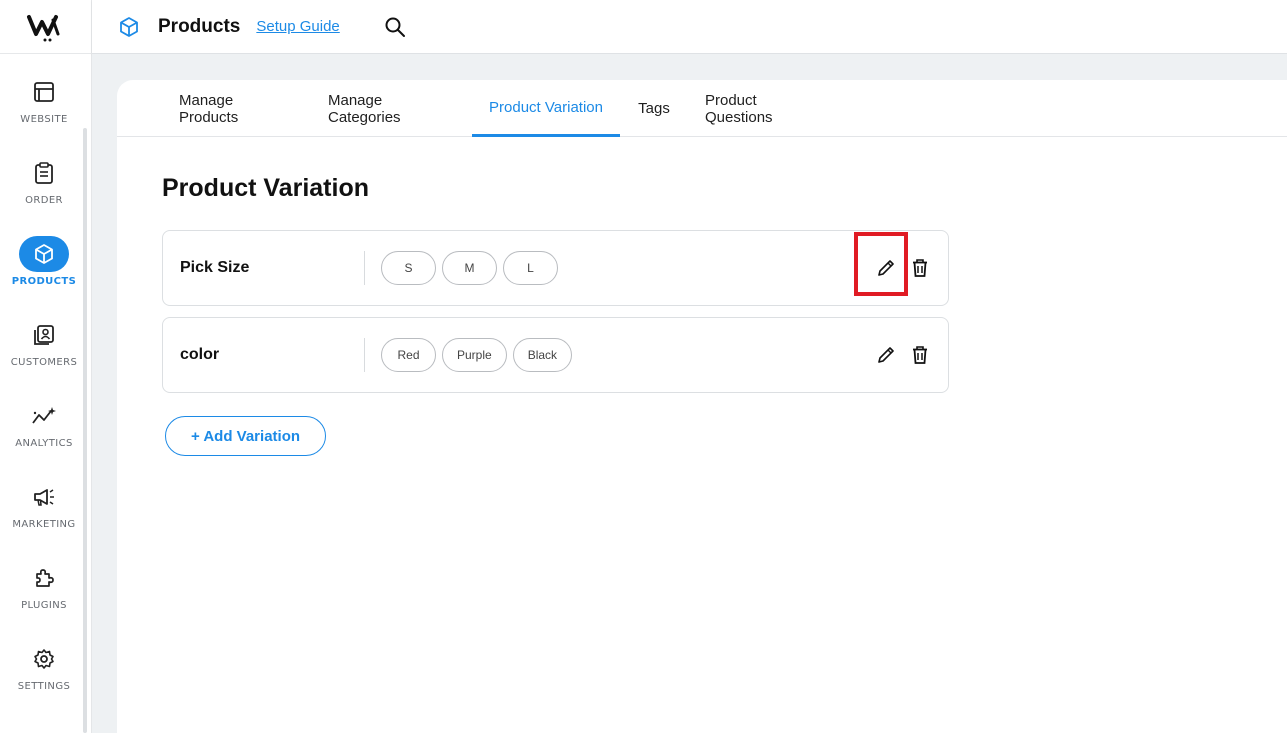 The height and width of the screenshot is (733, 1287). What do you see at coordinates (530, 268) in the screenshot?
I see `option-chip: L` at bounding box center [530, 268].